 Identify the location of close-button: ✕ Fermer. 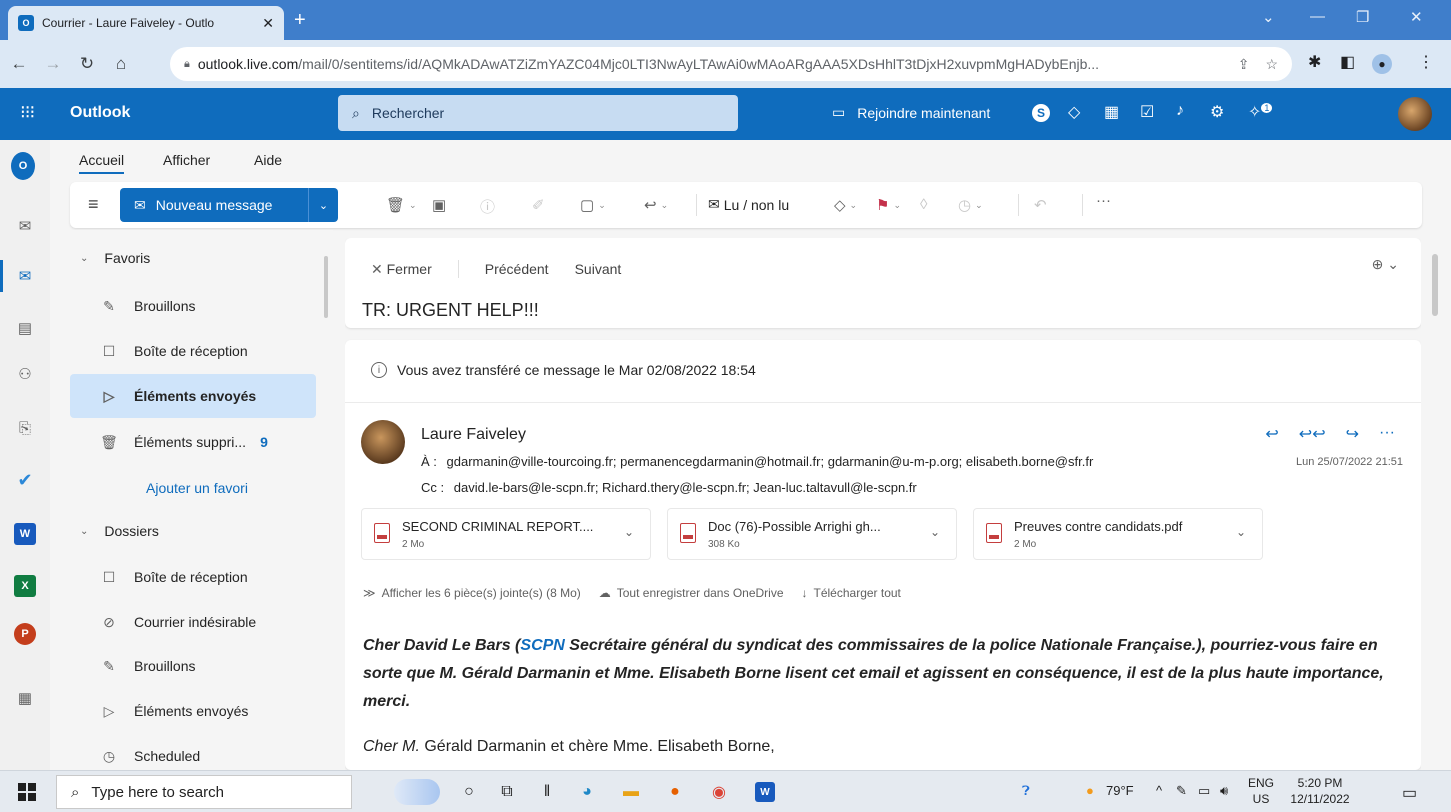
(401, 269).